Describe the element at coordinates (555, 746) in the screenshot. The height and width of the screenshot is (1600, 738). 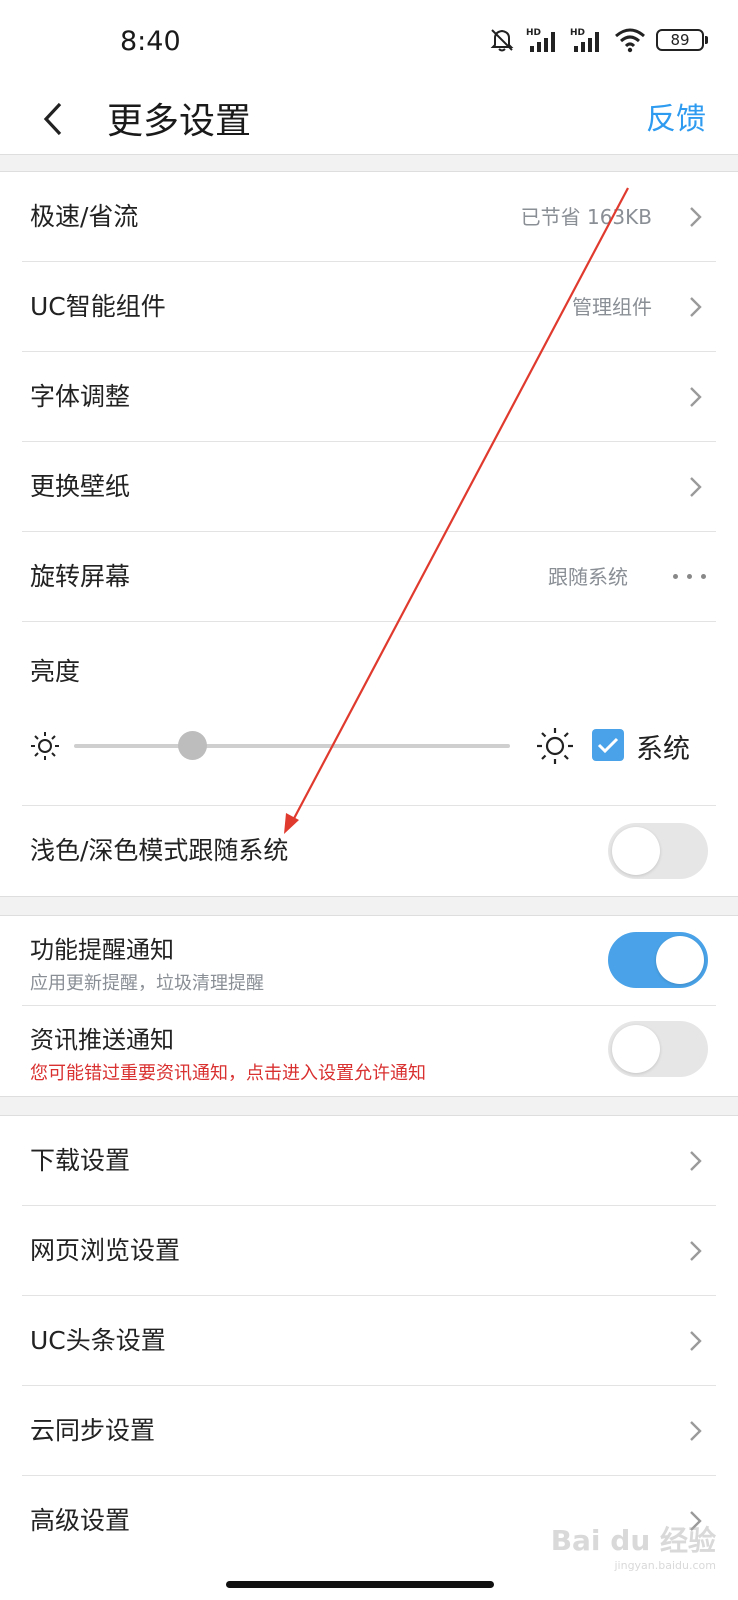
I see `brightness-high-icon` at that location.